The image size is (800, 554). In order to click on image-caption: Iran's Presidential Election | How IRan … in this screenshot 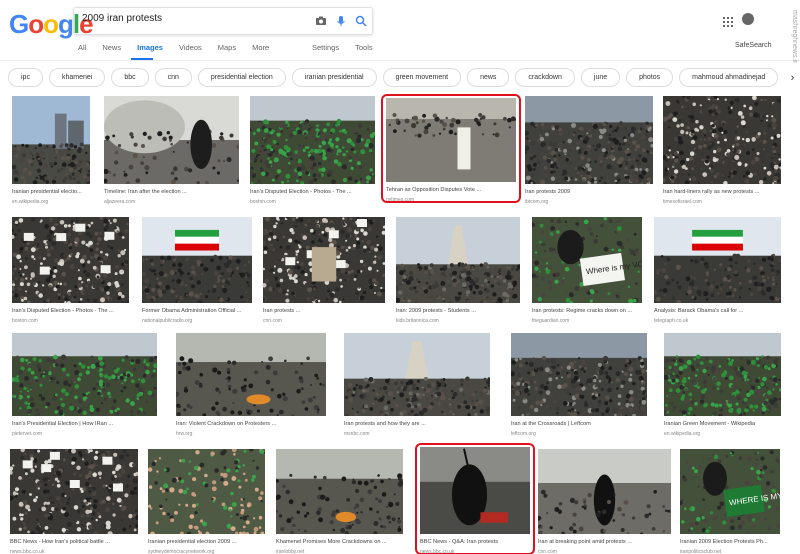, I will do `click(84, 424)`.